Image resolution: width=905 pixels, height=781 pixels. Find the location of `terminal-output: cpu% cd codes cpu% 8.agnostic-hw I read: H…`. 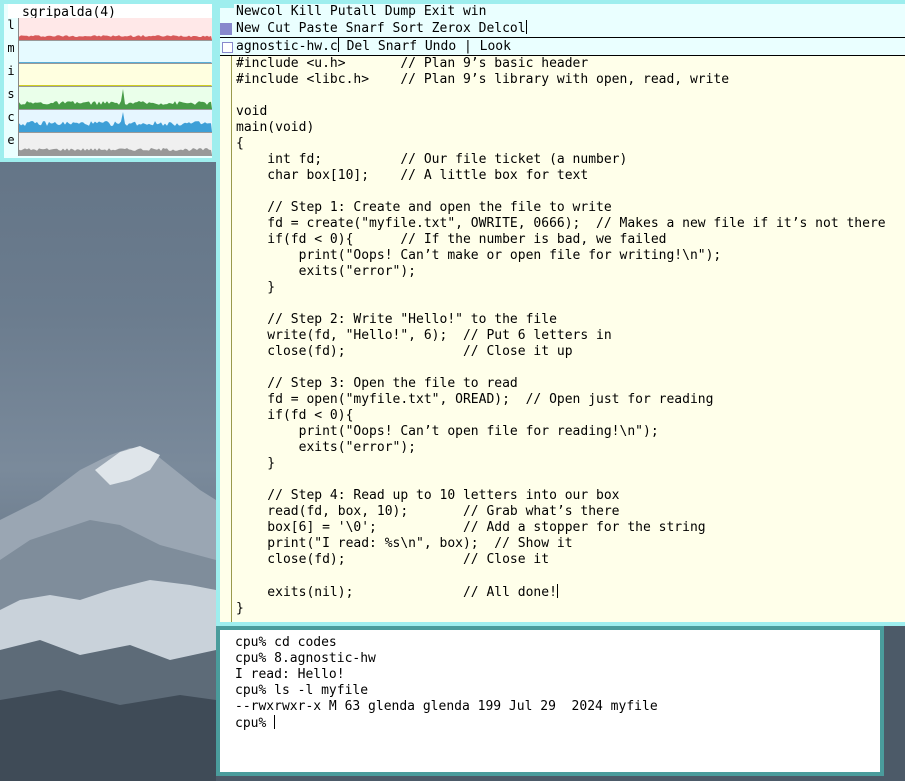

terminal-output: cpu% cd codes cpu% 8.agnostic-hw I read: H… is located at coordinates (446, 683).